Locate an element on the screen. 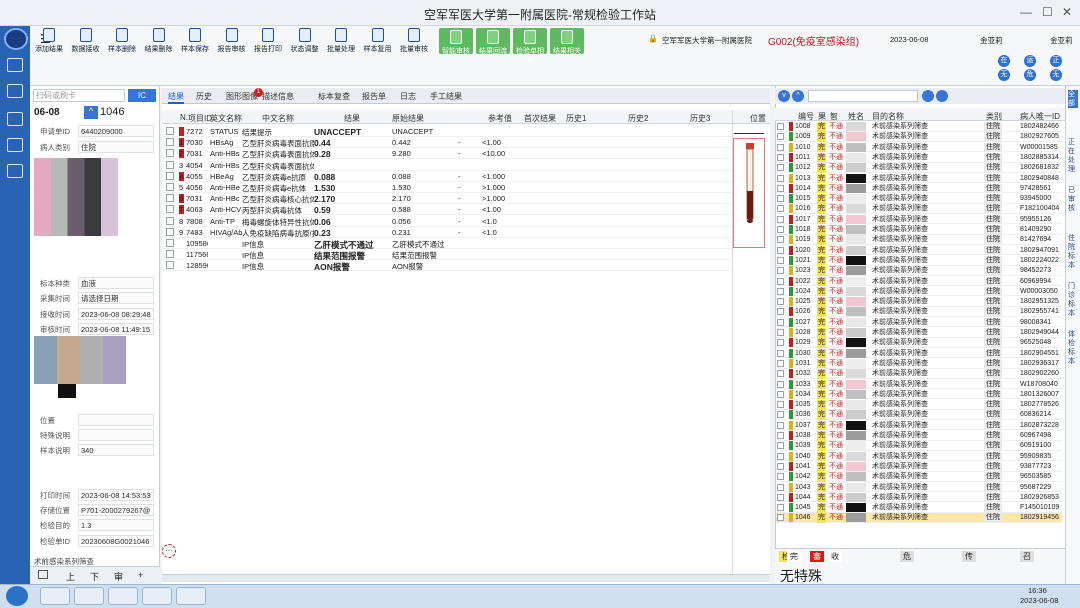 The height and width of the screenshot is (608, 1080). toolbar-button-2: 样本删除 is located at coordinates (122, 41).